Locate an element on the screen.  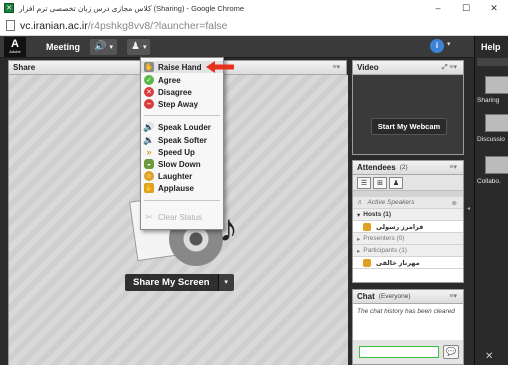
participants-label: Participants (1) is located at coordinates (385, 250).